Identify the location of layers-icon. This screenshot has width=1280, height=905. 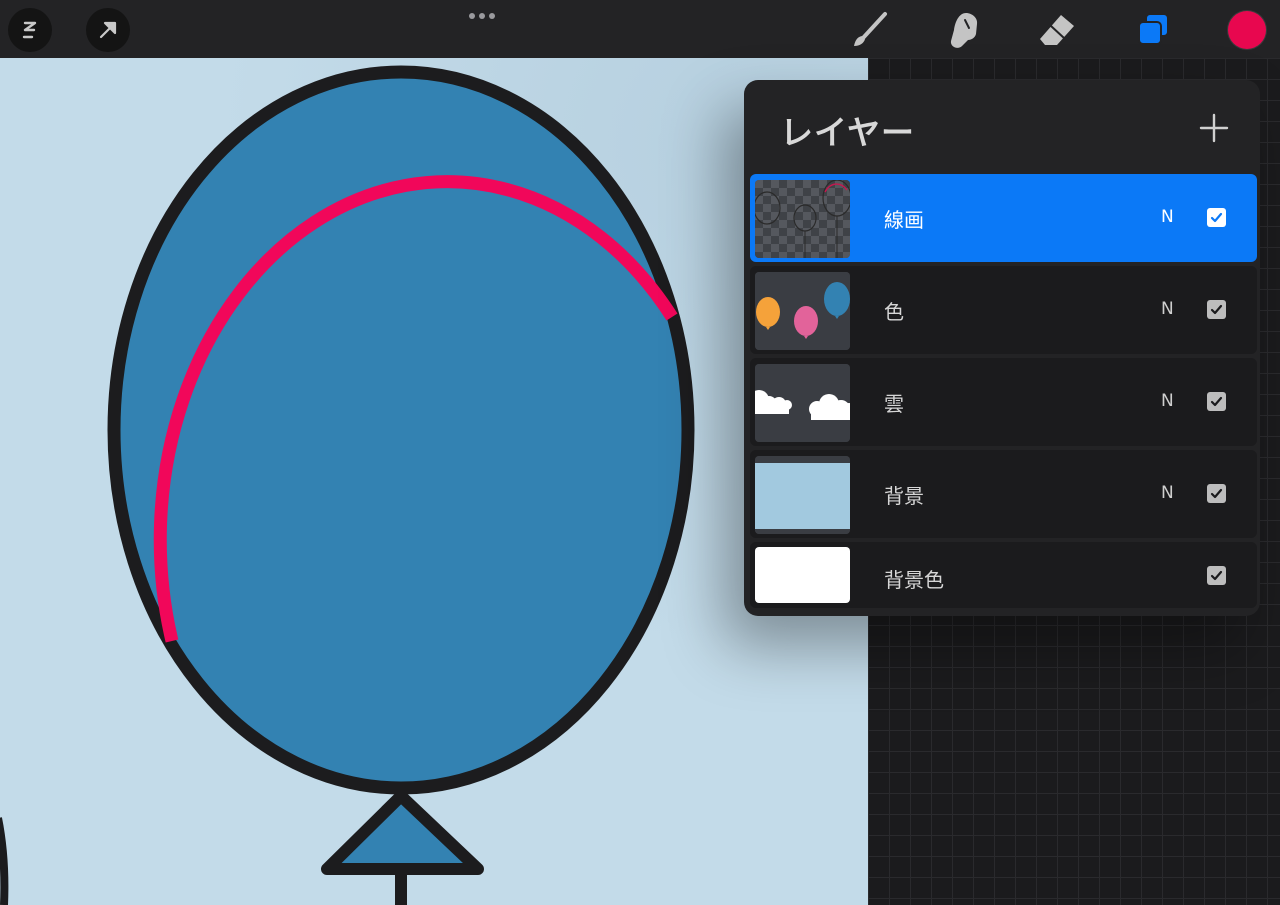
(1153, 29).